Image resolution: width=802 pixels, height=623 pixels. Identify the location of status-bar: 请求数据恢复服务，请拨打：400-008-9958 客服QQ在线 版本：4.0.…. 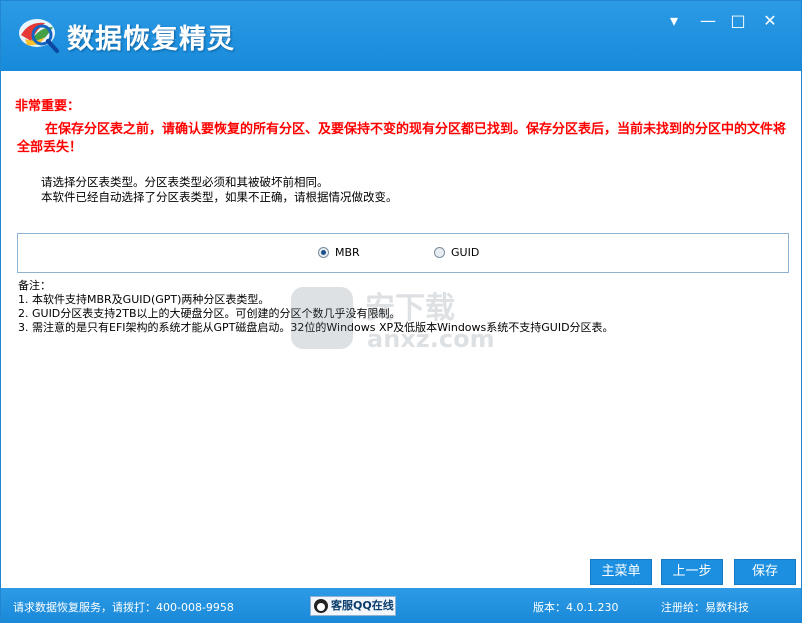
(401, 605).